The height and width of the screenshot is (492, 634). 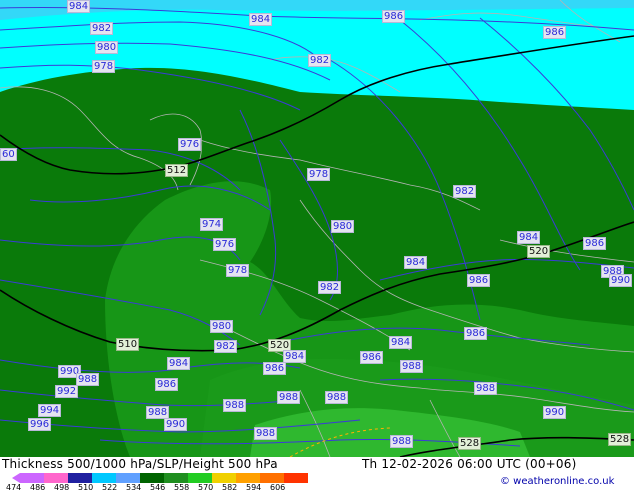 I want to click on scale-tick-label: 510, so click(x=86, y=487).